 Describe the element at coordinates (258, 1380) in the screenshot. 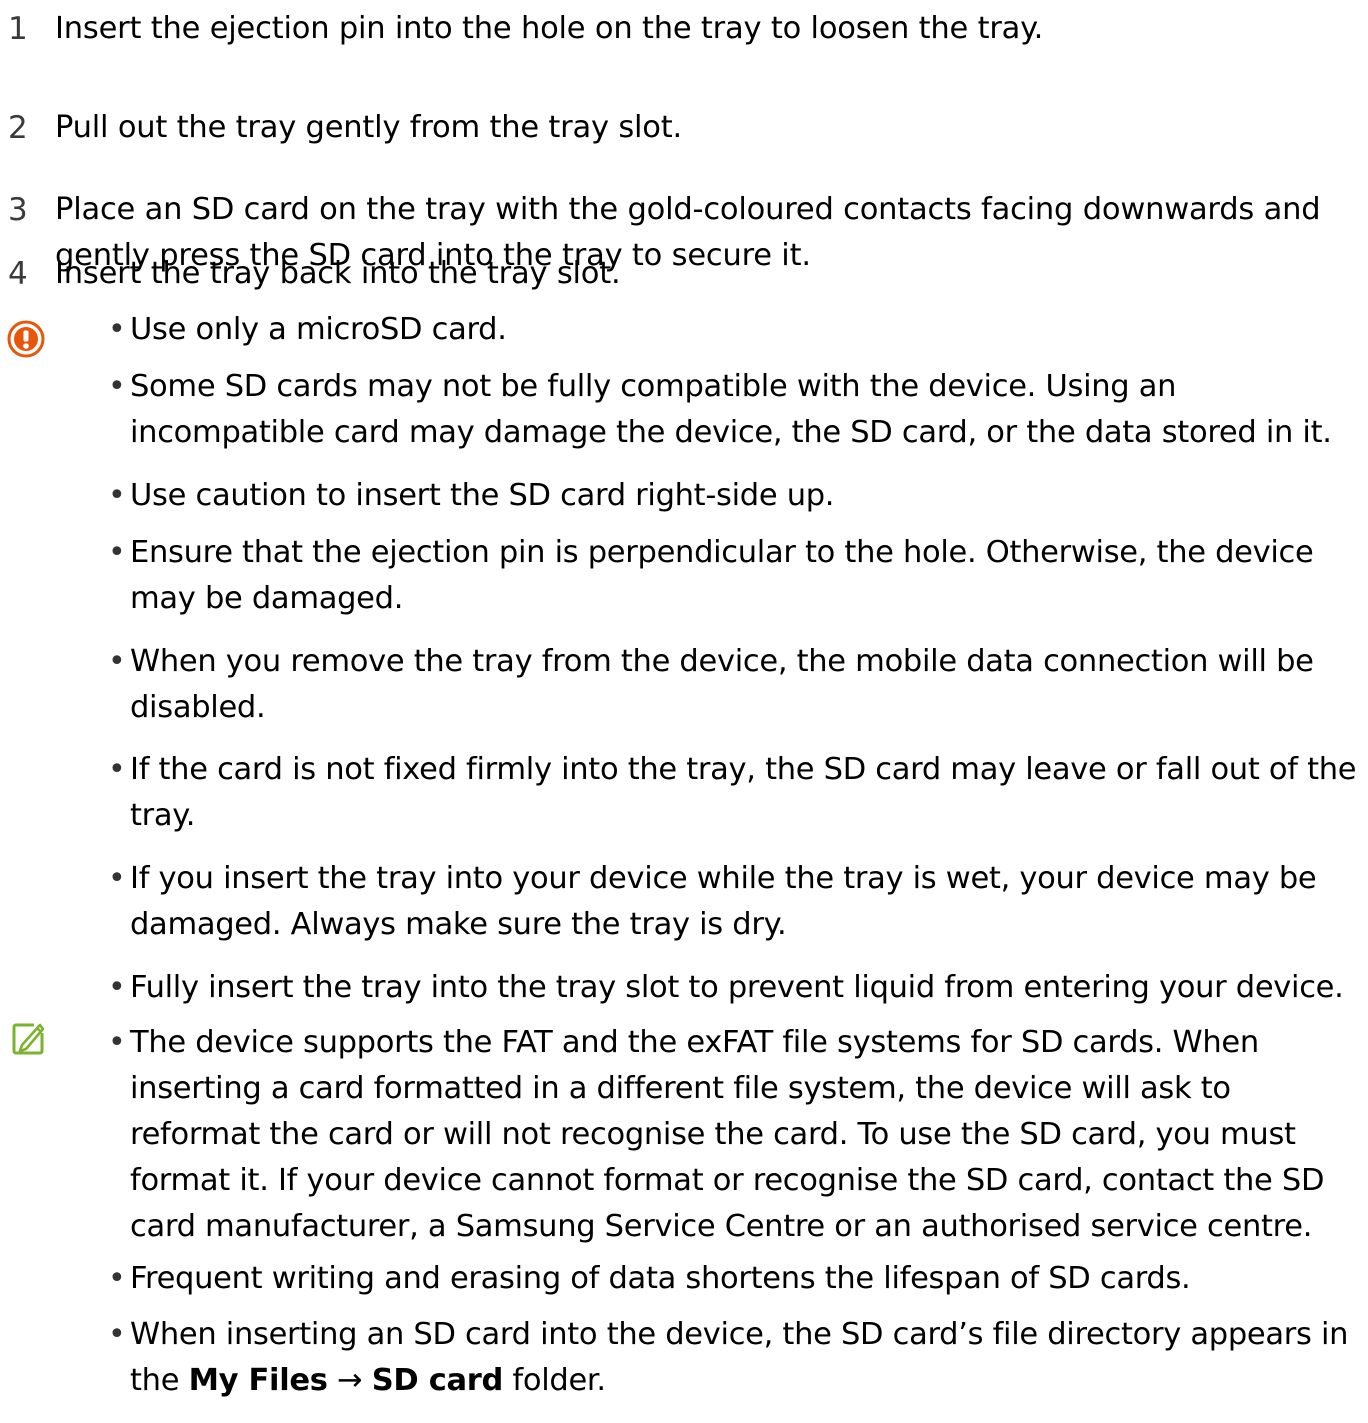

I see `menu-path-my-files: My Files` at that location.